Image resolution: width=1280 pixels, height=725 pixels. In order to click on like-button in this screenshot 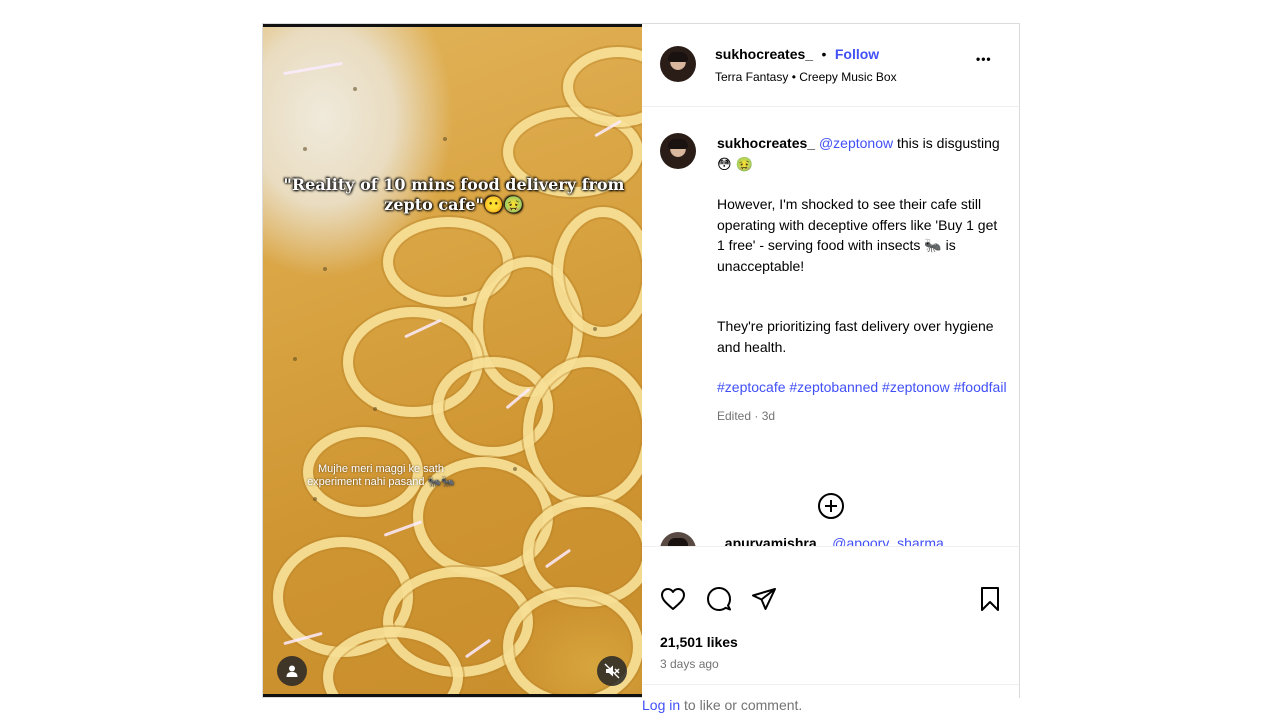, I will do `click(673, 599)`.